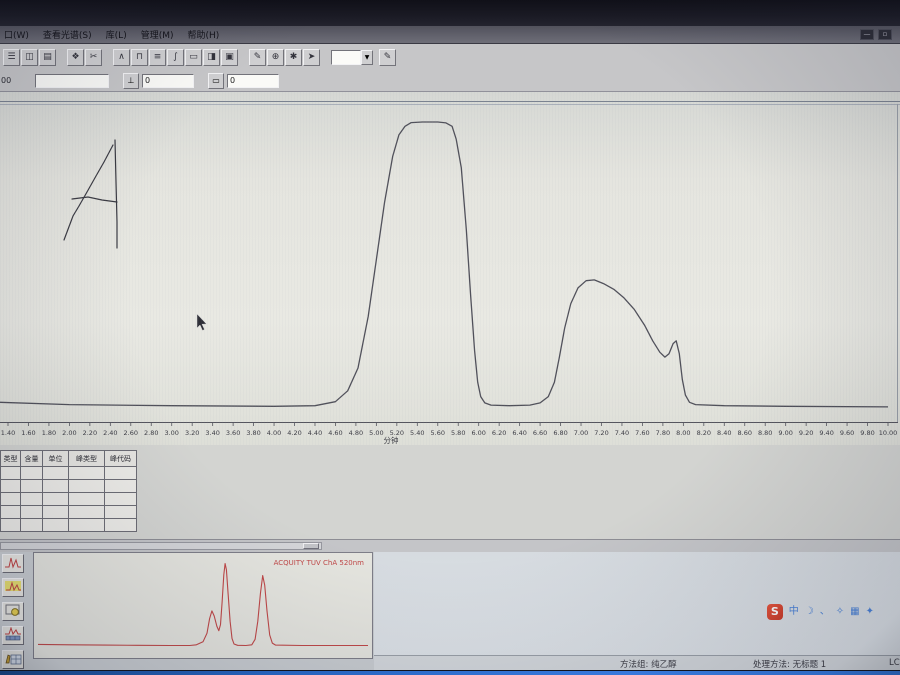 This screenshot has width=900, height=675. Describe the element at coordinates (809, 612) in the screenshot. I see `moon-icon: ☽` at that location.